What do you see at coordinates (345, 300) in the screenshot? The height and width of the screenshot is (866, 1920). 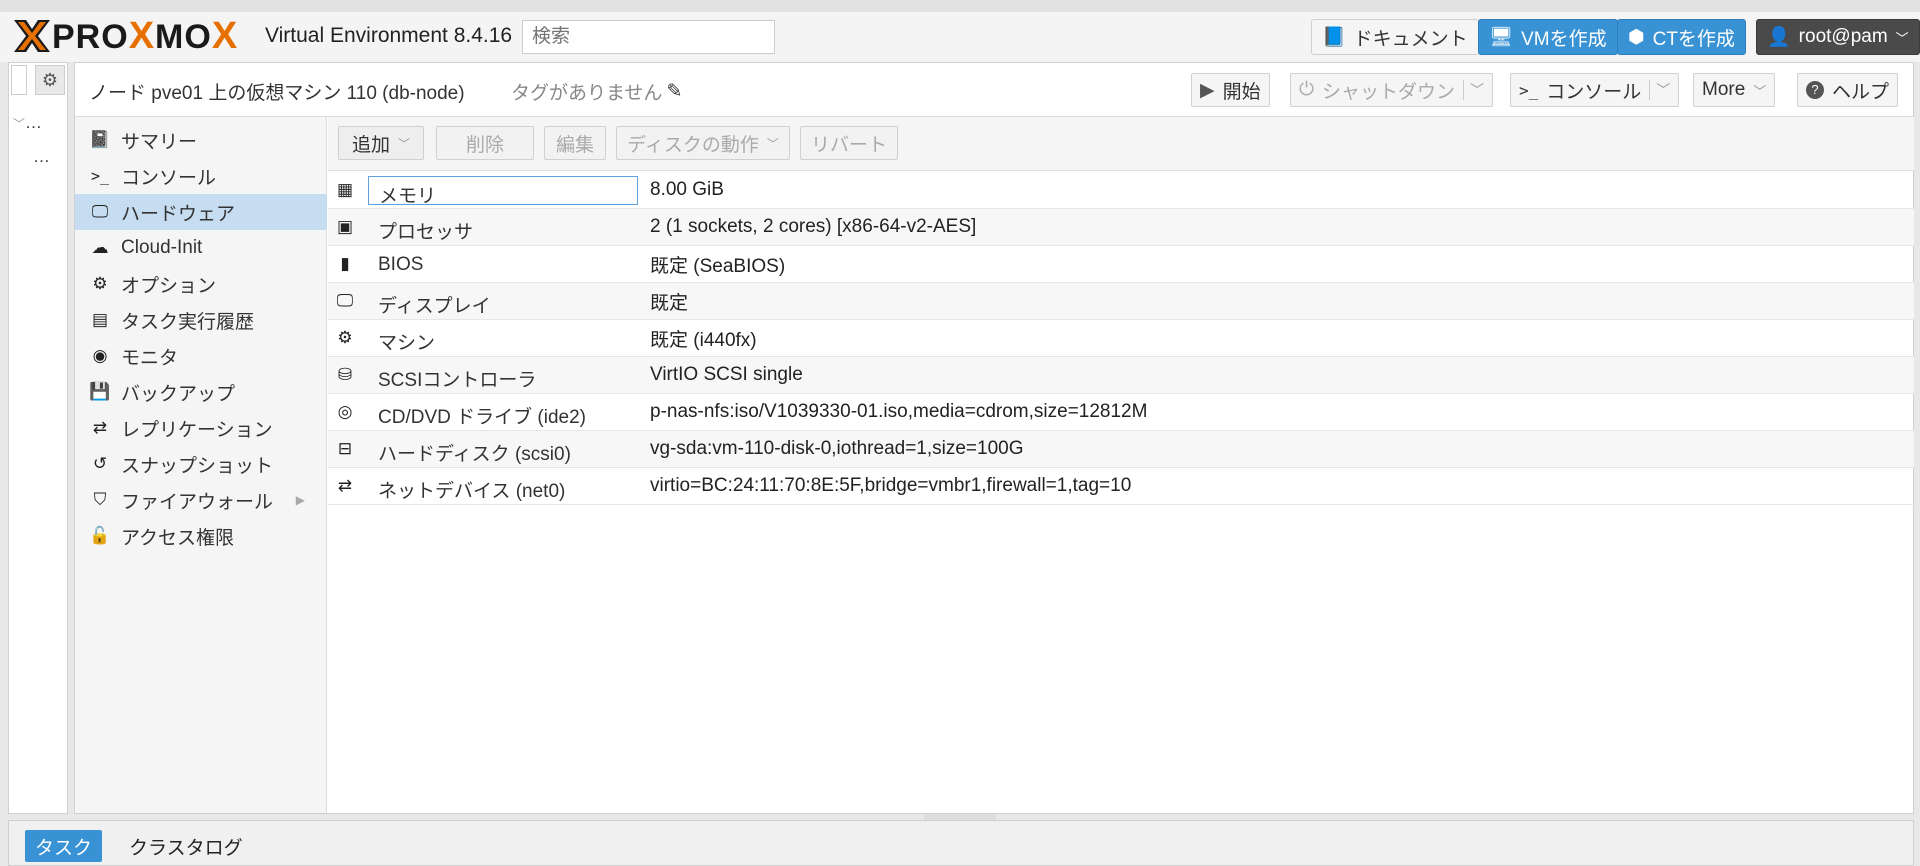 I see `desktop-icon: 🖵` at bounding box center [345, 300].